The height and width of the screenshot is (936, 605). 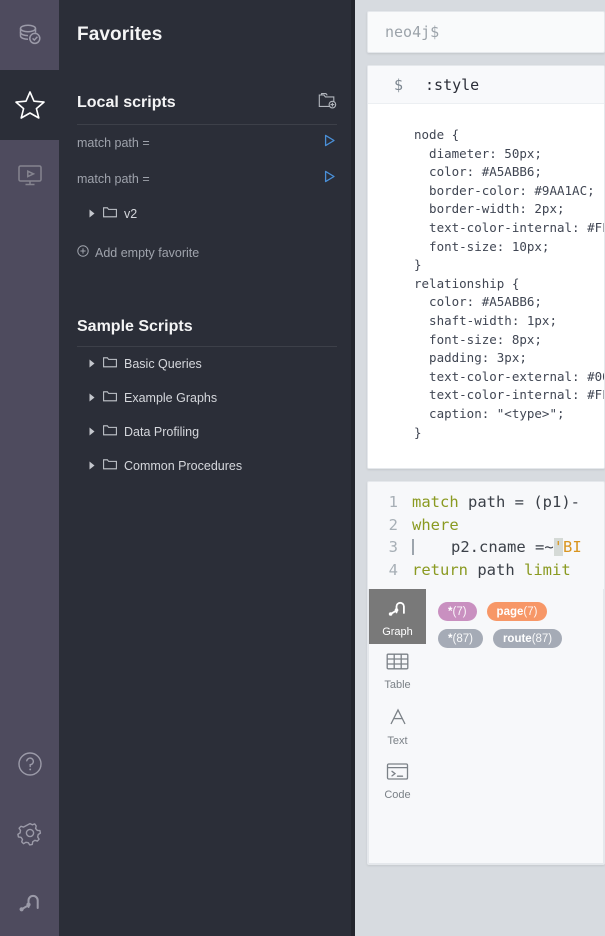 I want to click on add-empty-favorite-button: Add empty favorite, so click(x=207, y=253).